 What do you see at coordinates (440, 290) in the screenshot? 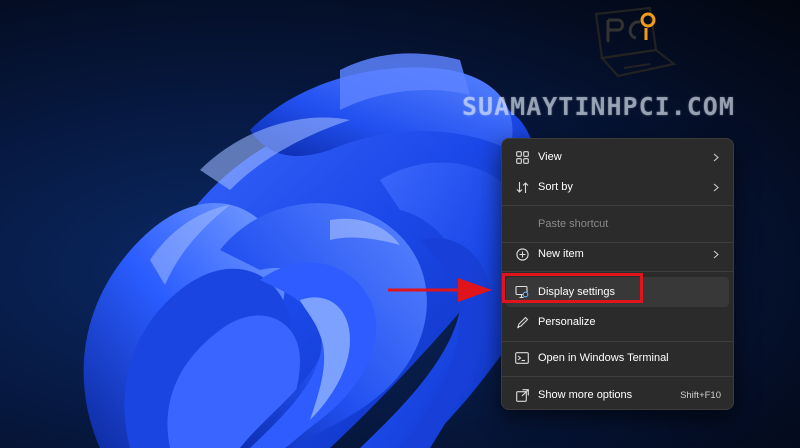
I see `annotation-arrow-icon` at bounding box center [440, 290].